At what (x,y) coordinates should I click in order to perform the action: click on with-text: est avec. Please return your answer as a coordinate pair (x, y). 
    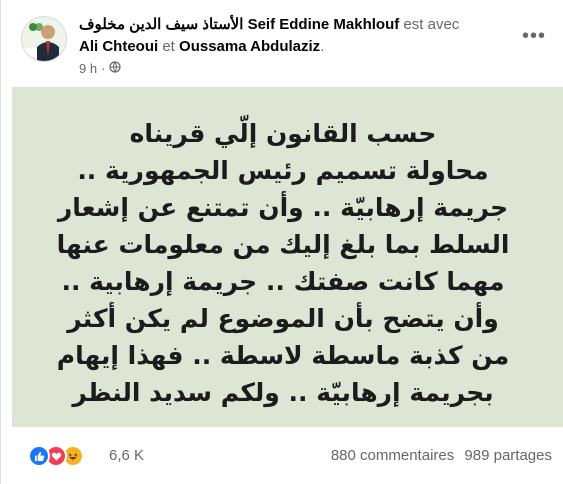
    Looking at the image, I should click on (431, 24).